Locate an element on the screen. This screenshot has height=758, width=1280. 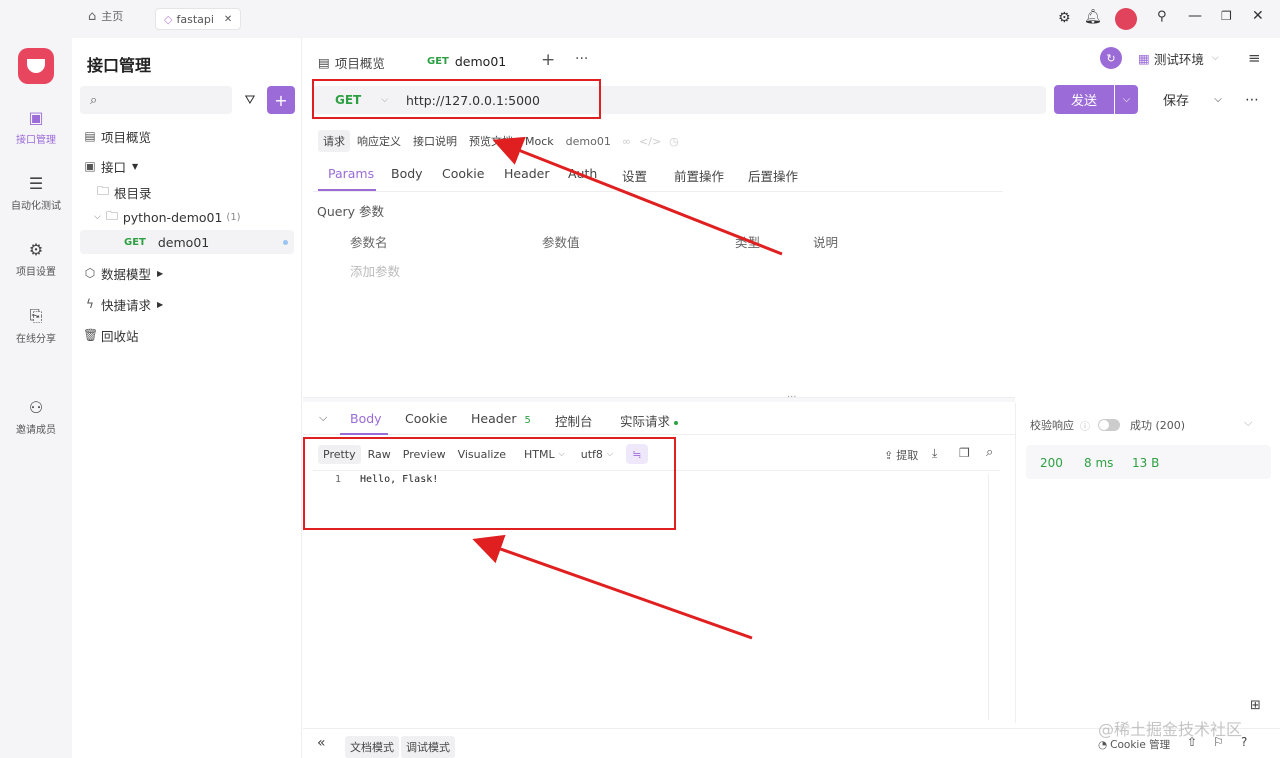
tree-item-folder: ⌵ 🗀︎ python-demo01 (1) is located at coordinates (187, 217).